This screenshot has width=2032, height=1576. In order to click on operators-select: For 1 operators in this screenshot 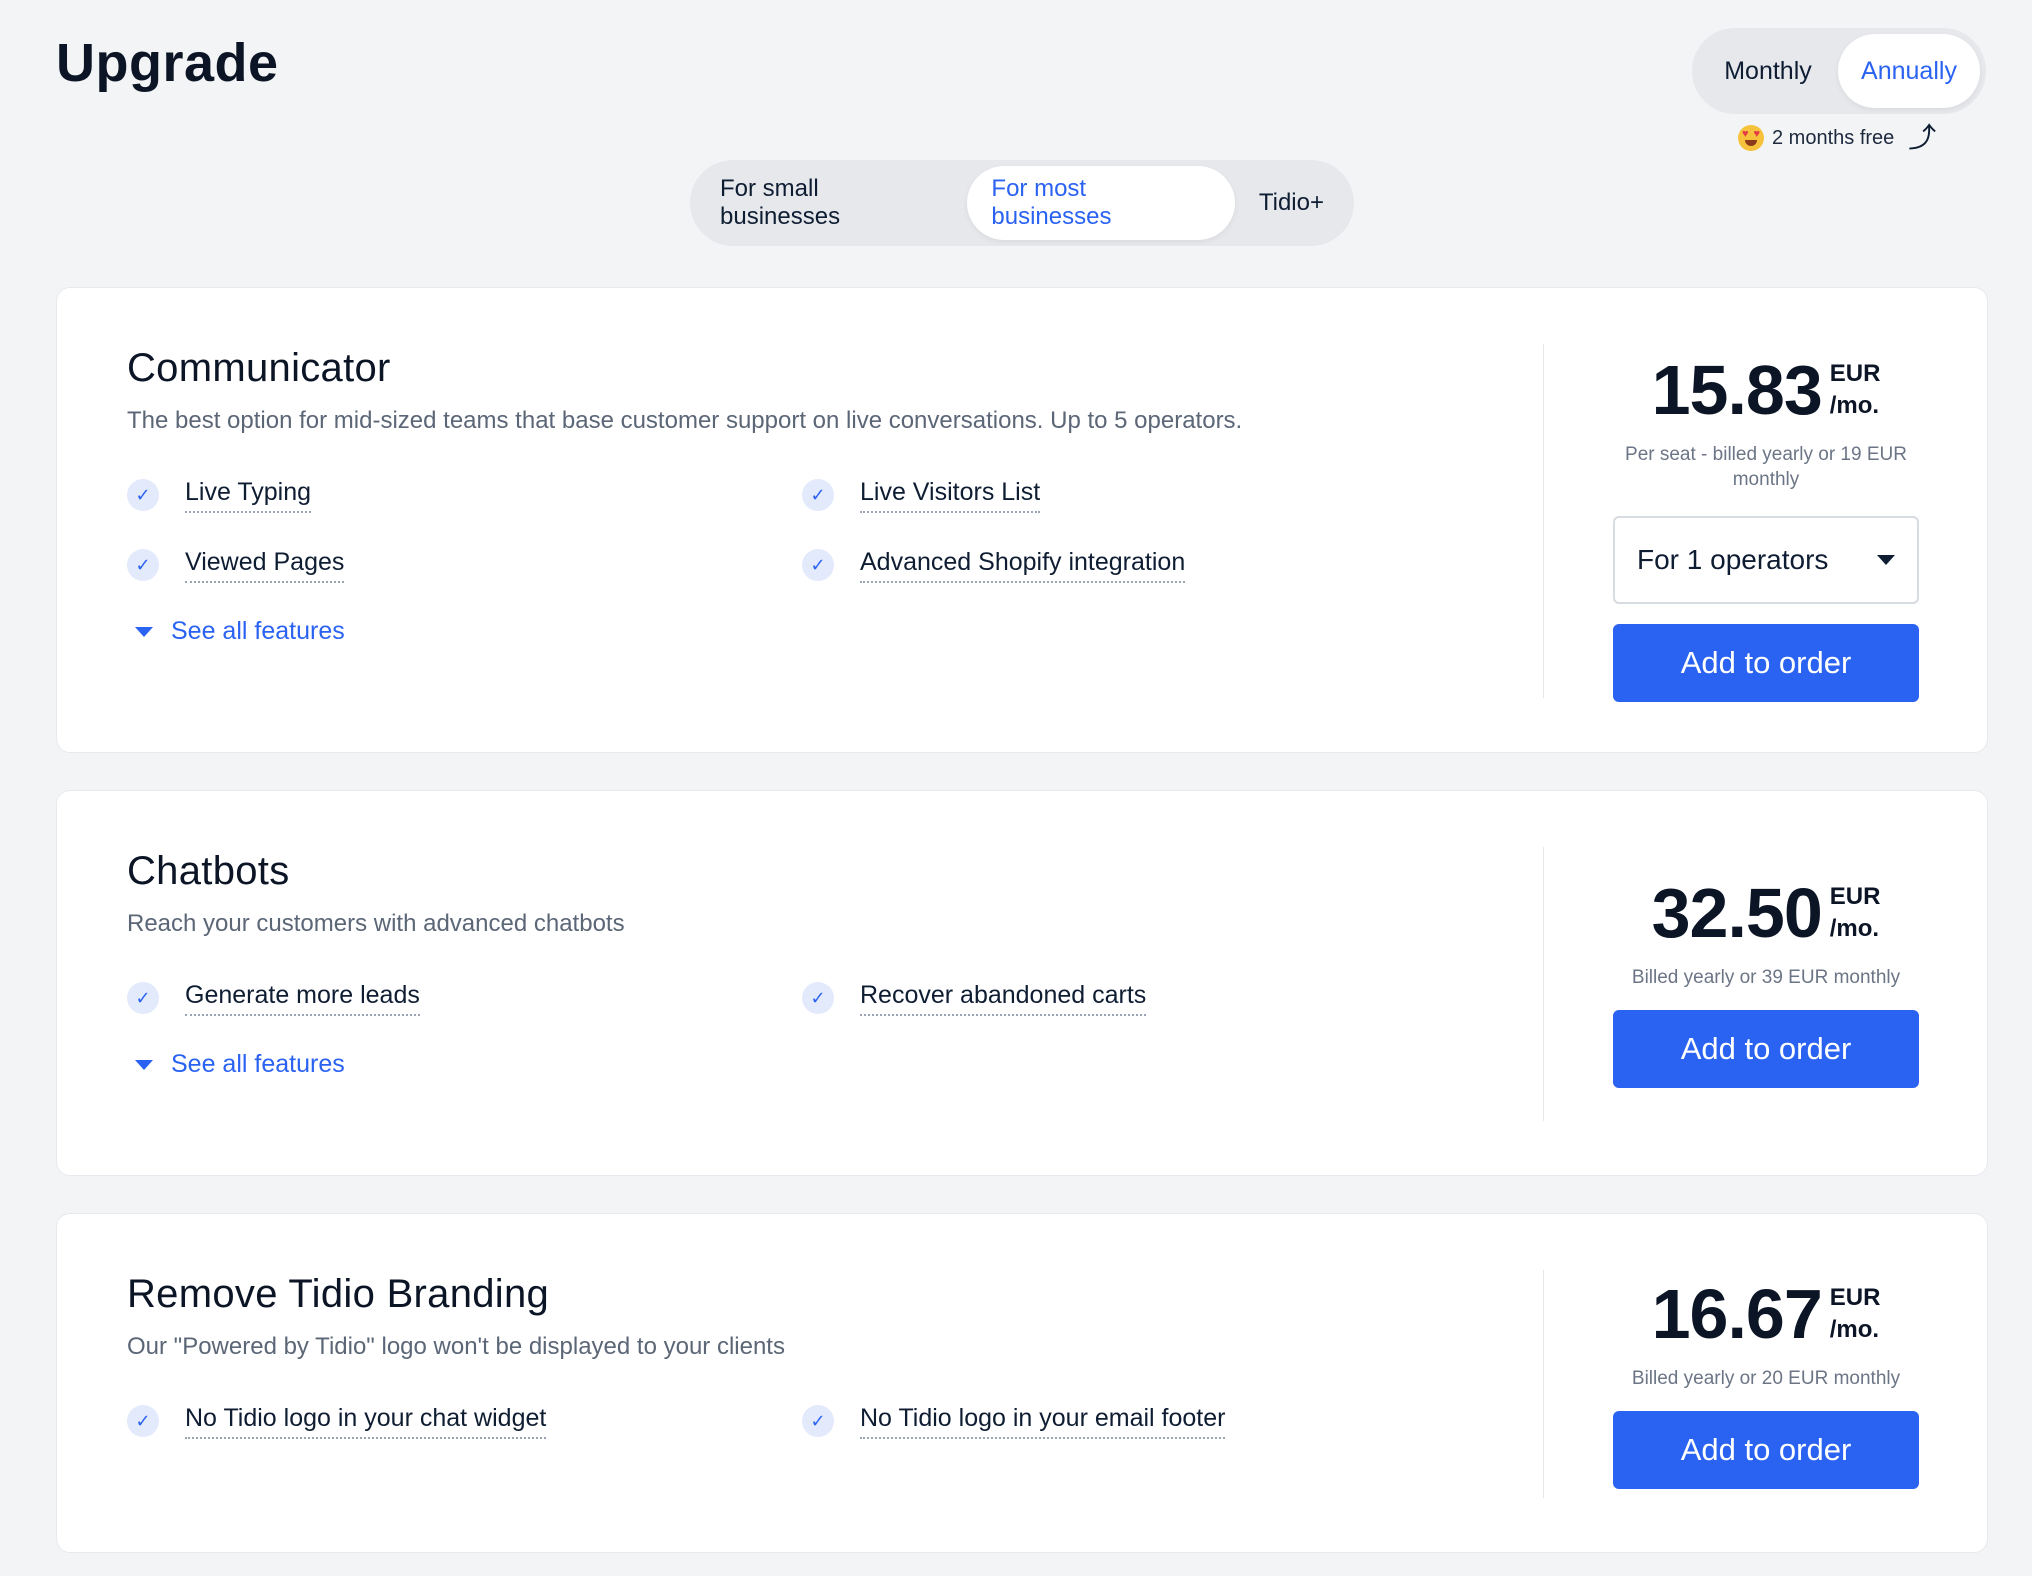, I will do `click(1766, 560)`.